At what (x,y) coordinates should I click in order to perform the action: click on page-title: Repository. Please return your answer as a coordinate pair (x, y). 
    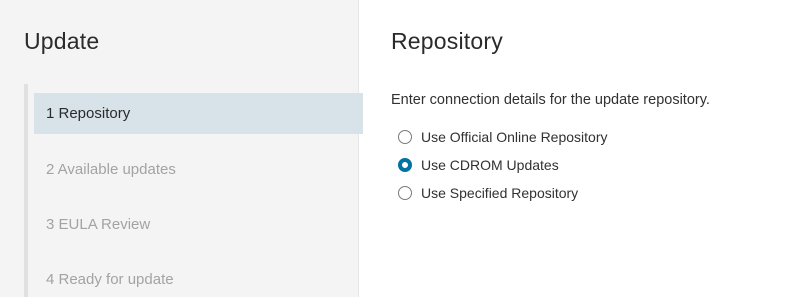
    Looking at the image, I should click on (447, 41).